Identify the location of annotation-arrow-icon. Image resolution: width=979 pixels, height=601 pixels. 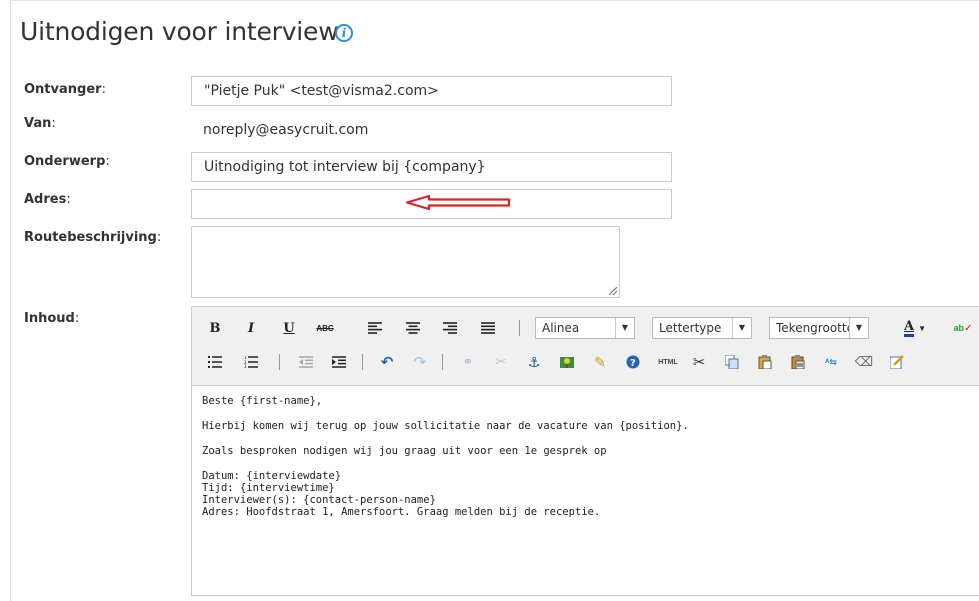
(458, 202).